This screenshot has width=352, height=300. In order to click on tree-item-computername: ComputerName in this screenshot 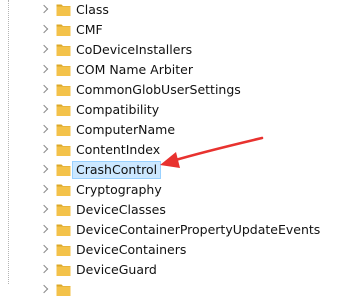, I will do `click(176, 130)`.